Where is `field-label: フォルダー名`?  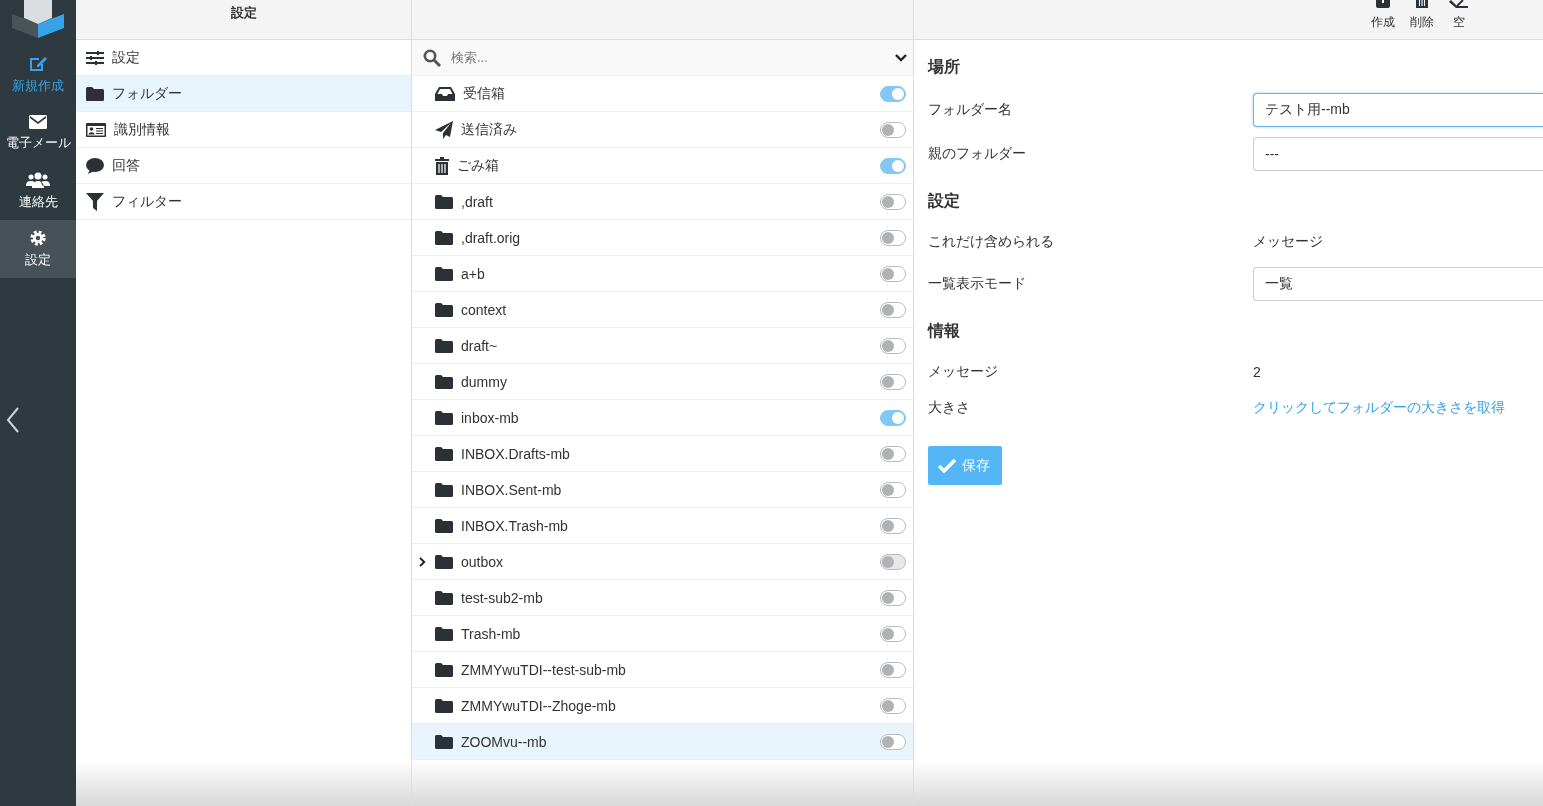
field-label: フォルダー名 is located at coordinates (970, 110).